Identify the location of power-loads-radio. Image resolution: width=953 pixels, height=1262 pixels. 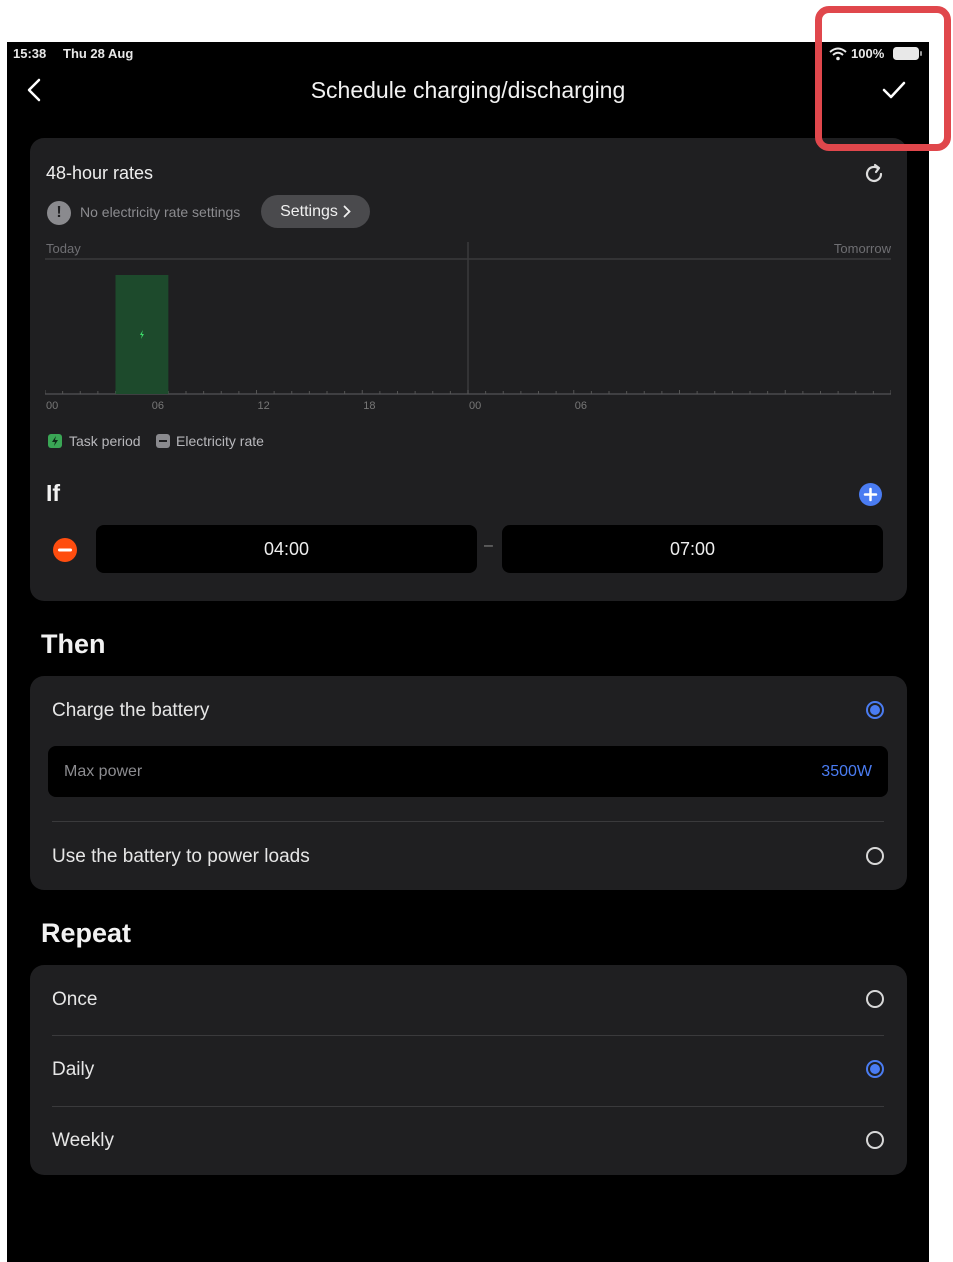
(875, 856).